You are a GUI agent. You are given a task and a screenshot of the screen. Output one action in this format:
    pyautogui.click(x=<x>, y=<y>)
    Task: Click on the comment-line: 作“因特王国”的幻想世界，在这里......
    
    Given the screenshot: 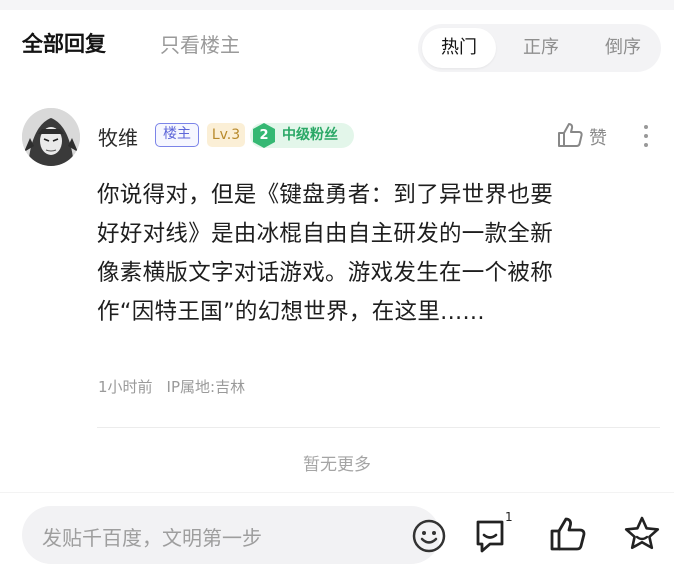 What is the action you would take?
    pyautogui.click(x=291, y=312)
    